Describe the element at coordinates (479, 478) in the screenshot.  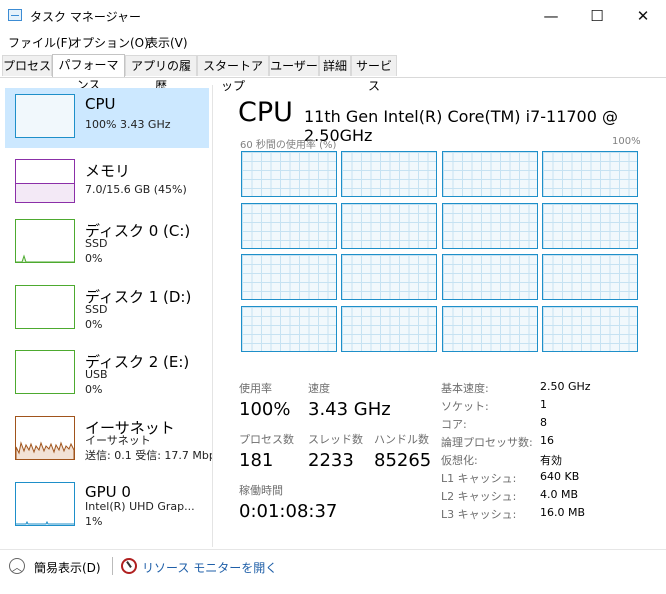
I see `l1-cache-label: L1 キャッシュ:` at that location.